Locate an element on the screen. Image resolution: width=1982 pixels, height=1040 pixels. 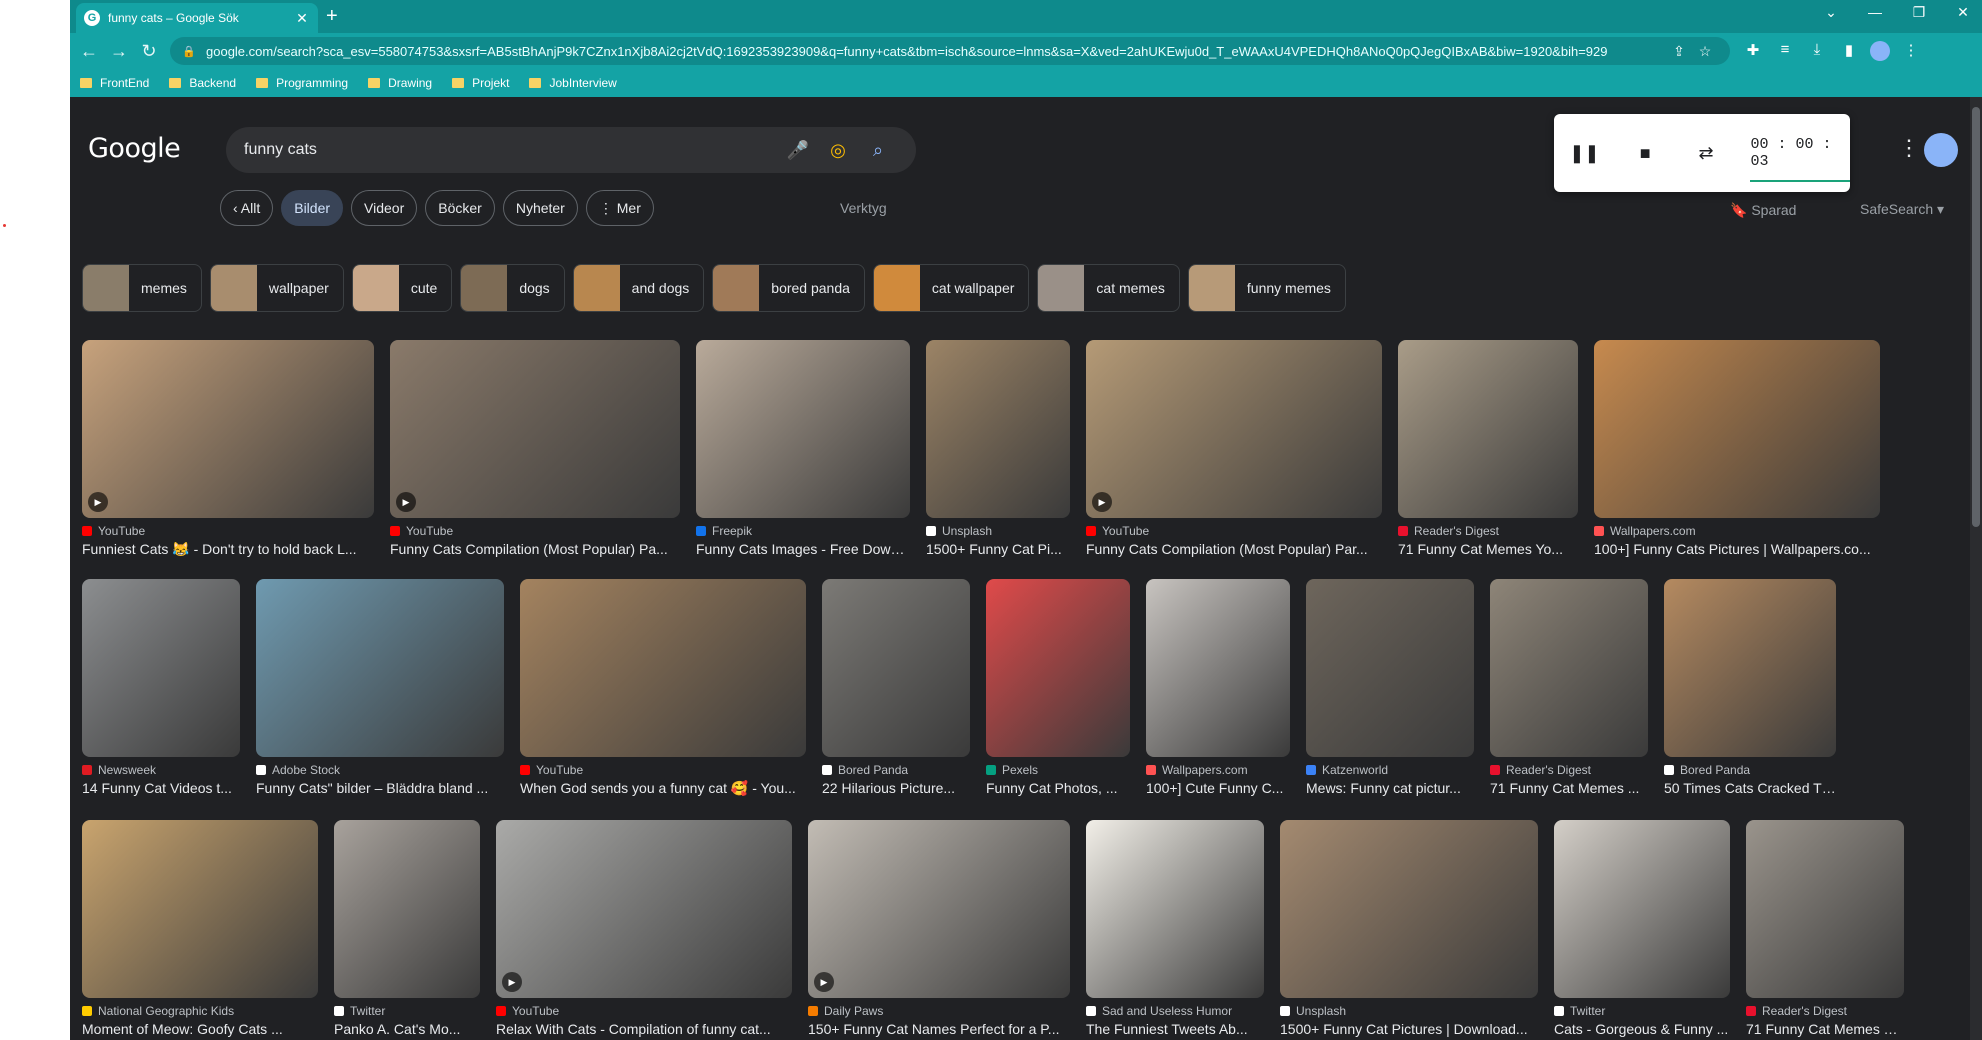
download-icon: ⤓ is located at coordinates (1817, 51).